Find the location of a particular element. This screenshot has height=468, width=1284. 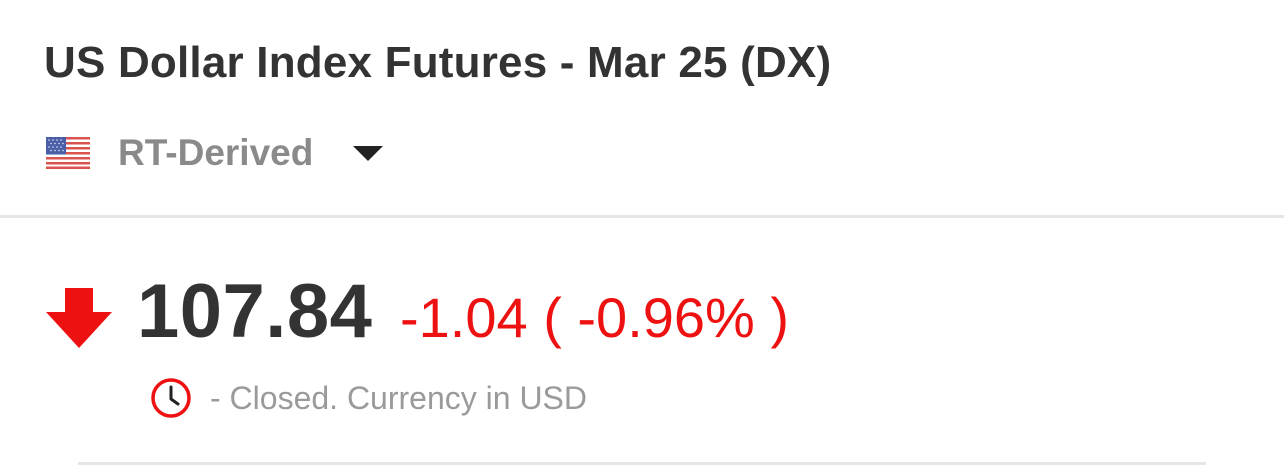

price-change: -1.04 ( -0.96% ) is located at coordinates (595, 317).